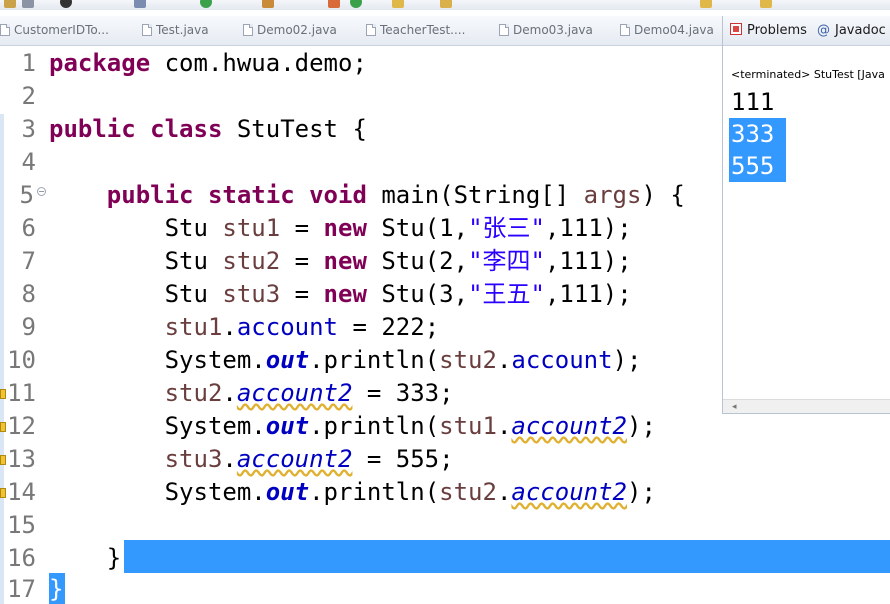  What do you see at coordinates (150, 195) in the screenshot?
I see `keyword: public` at bounding box center [150, 195].